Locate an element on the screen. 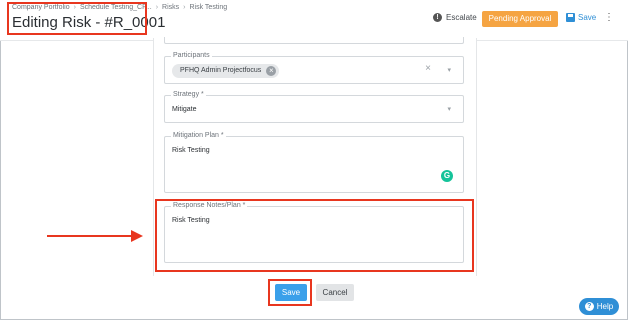 The height and width of the screenshot is (320, 628). header-save-label: Save is located at coordinates (587, 17).